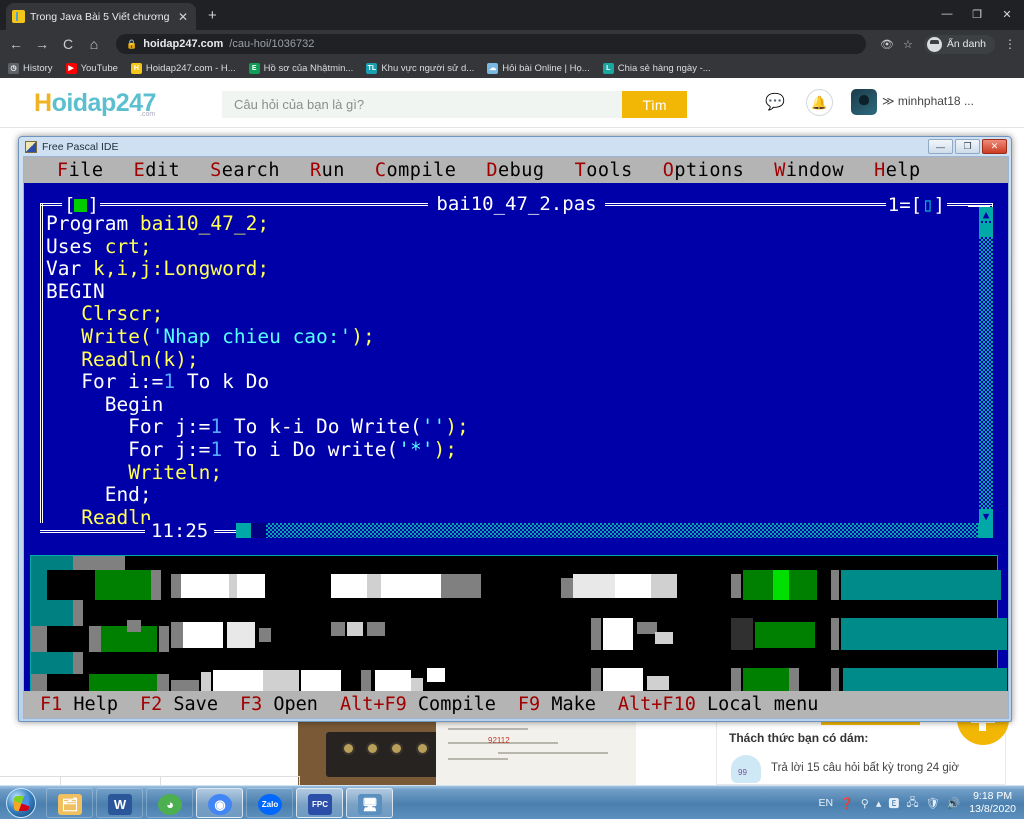 This screenshot has height=819, width=1024. I want to click on incognito-icon, so click(934, 44).